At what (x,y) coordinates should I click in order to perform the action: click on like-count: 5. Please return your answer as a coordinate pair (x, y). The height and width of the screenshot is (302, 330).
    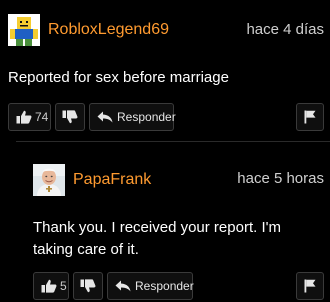
    Looking at the image, I should click on (63, 286).